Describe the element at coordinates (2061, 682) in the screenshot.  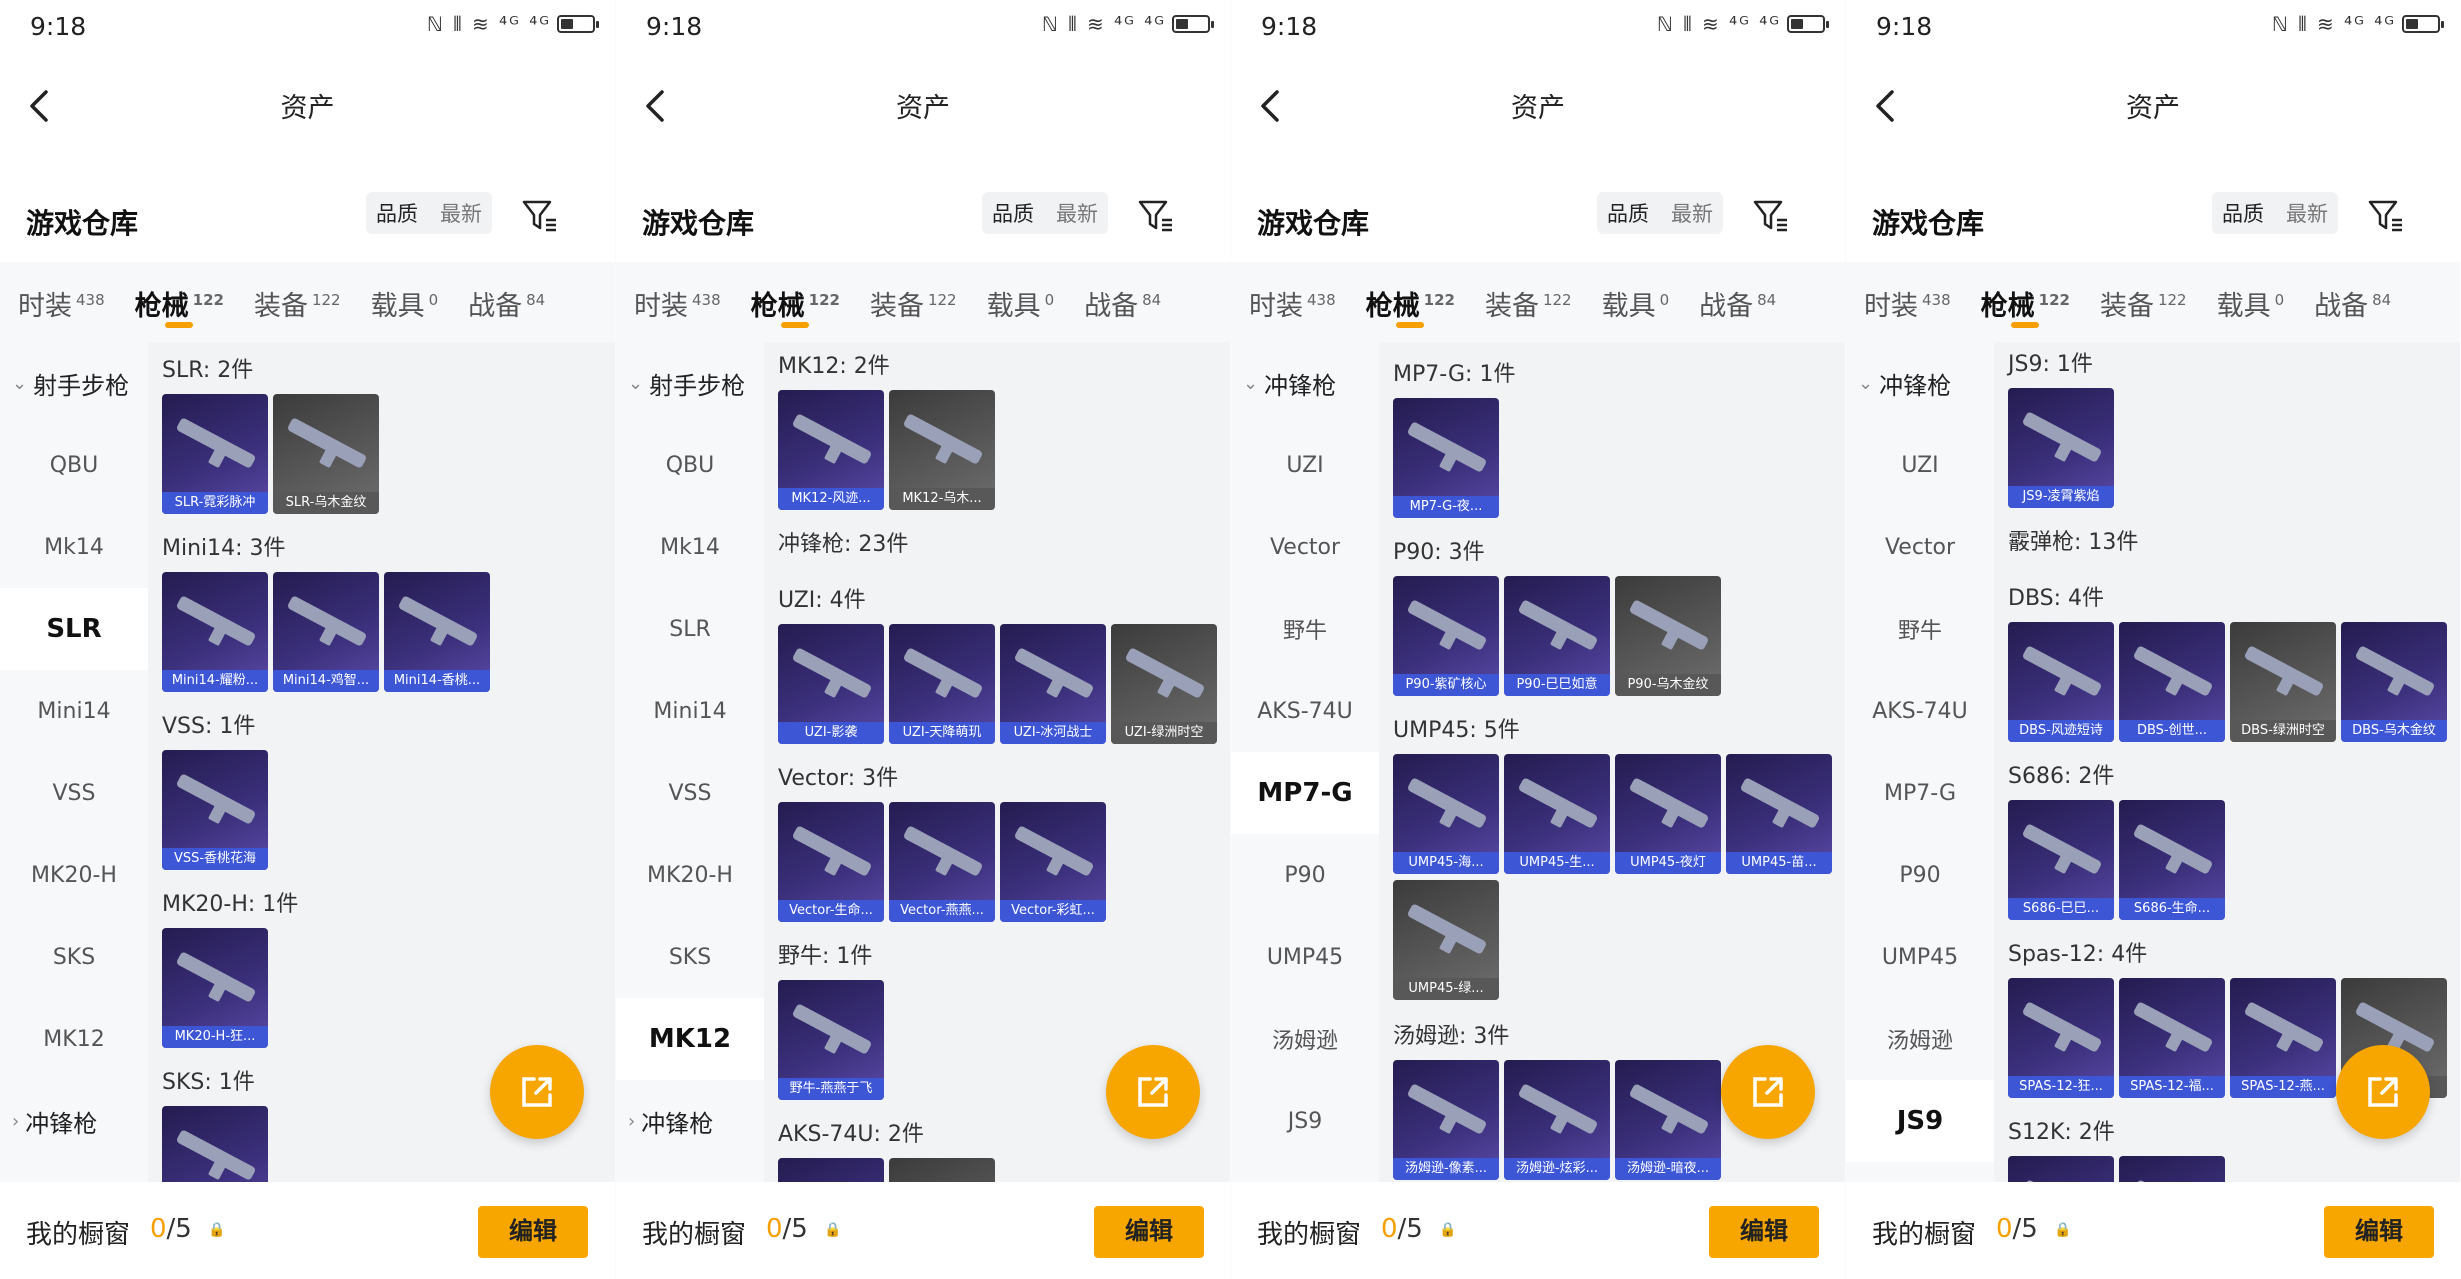
I see `weapon-card: DBS-风迹短诗` at that location.